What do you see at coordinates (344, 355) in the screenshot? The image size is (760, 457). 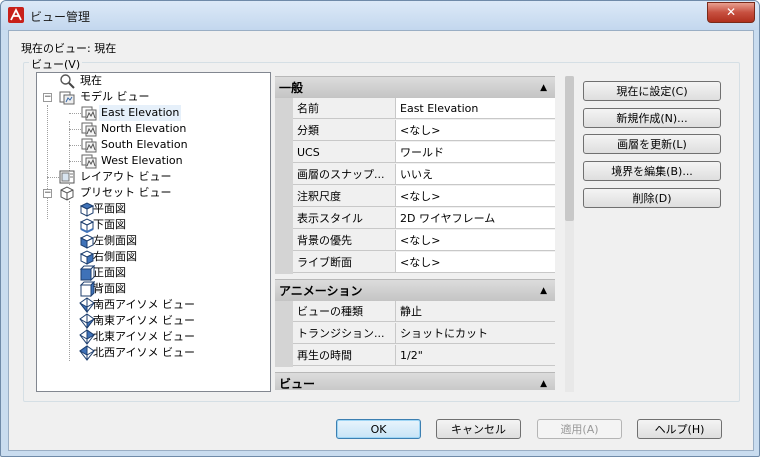 I see `property-name: 再生の時間` at bounding box center [344, 355].